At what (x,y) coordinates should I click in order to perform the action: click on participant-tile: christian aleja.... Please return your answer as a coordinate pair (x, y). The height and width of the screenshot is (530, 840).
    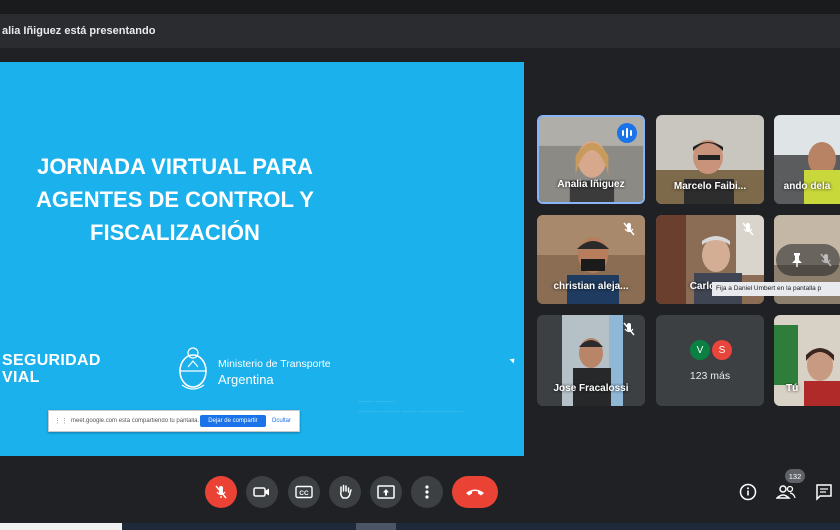
    Looking at the image, I should click on (591, 259).